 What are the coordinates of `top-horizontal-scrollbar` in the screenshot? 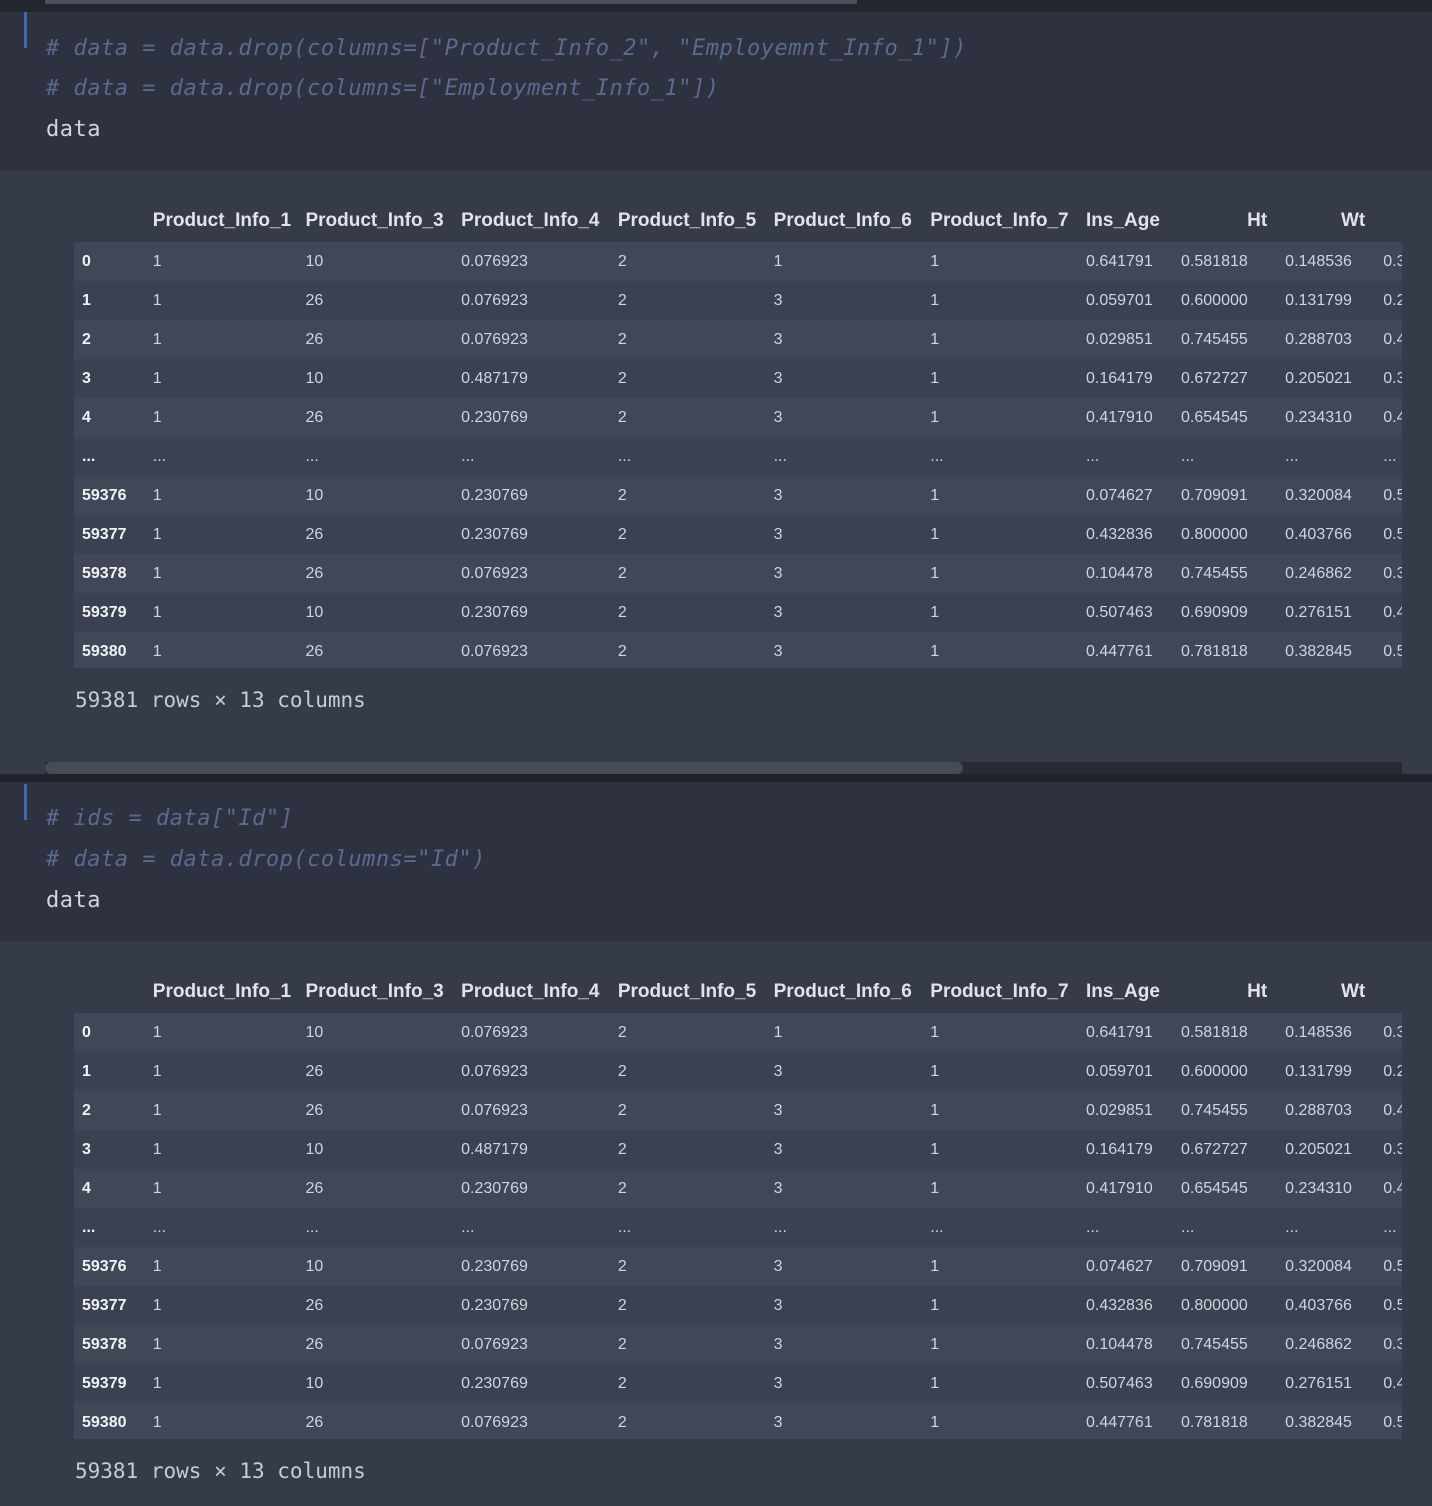 It's located at (716, 6).